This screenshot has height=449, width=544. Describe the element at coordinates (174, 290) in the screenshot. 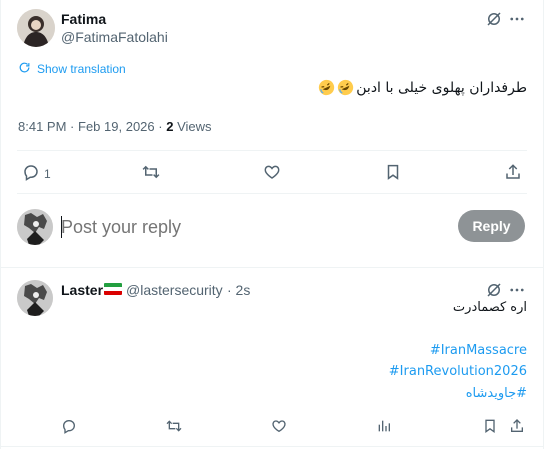

I see `reply-author-handle: @lastersecurity` at that location.